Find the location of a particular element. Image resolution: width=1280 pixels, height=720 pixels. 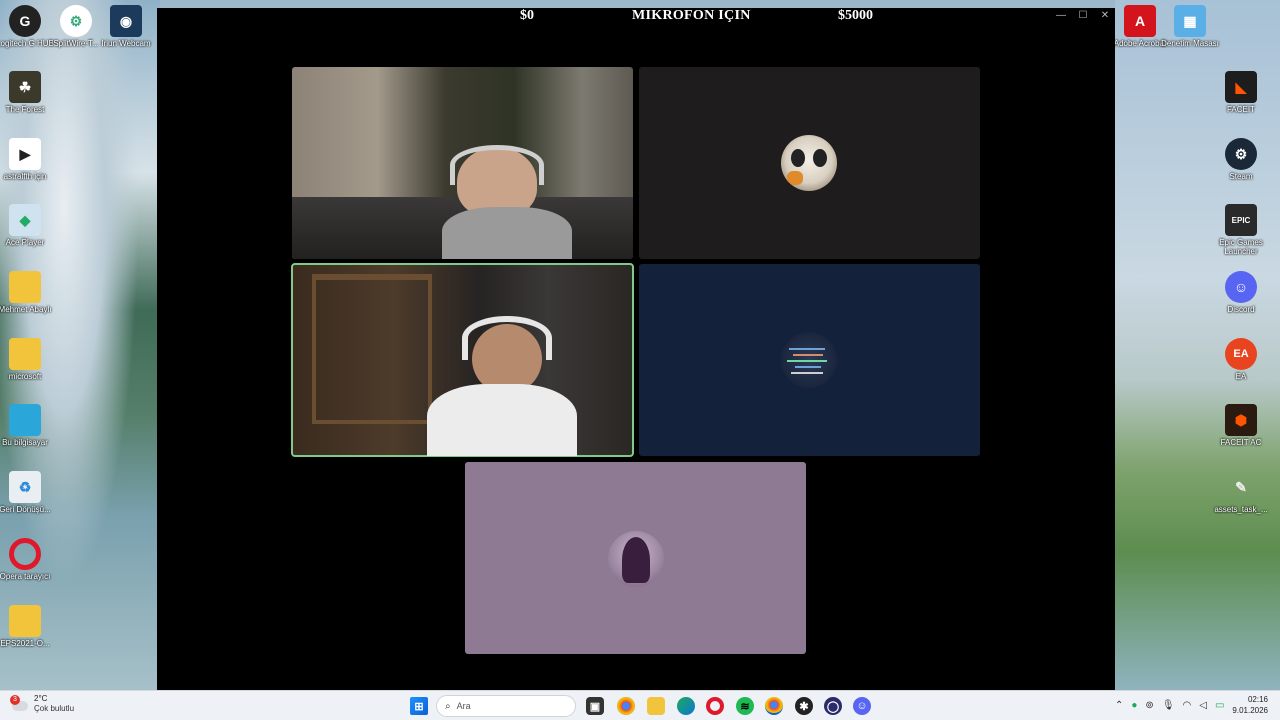

acrobat-icon: A is located at coordinates (1140, 21).